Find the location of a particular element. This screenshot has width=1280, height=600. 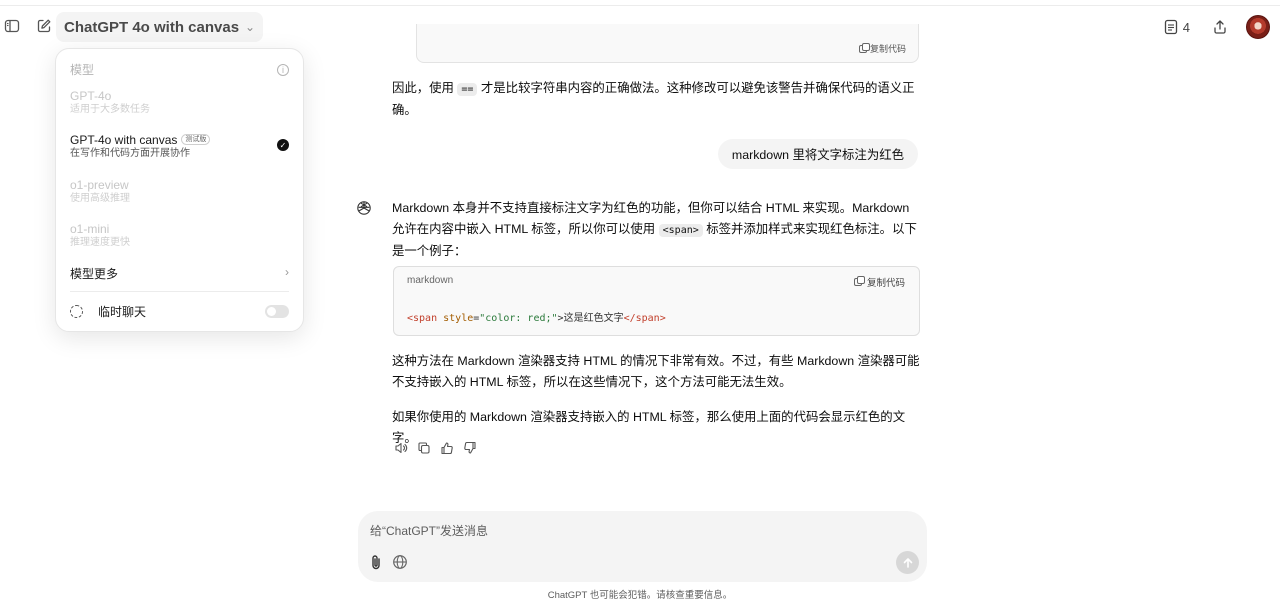

model-option-name: o1-preview is located at coordinates (99, 185).